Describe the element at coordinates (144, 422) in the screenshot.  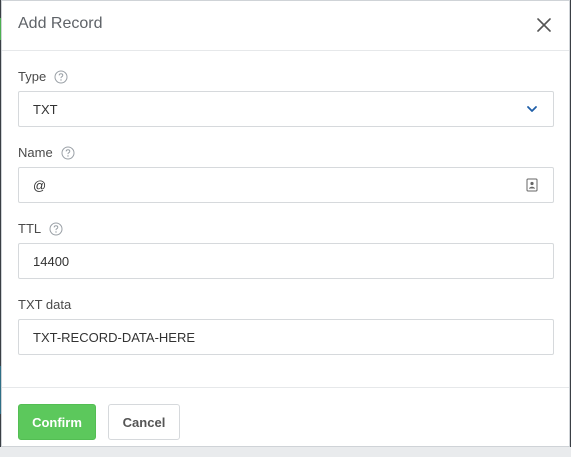
I see `cancel-button: Cancel` at that location.